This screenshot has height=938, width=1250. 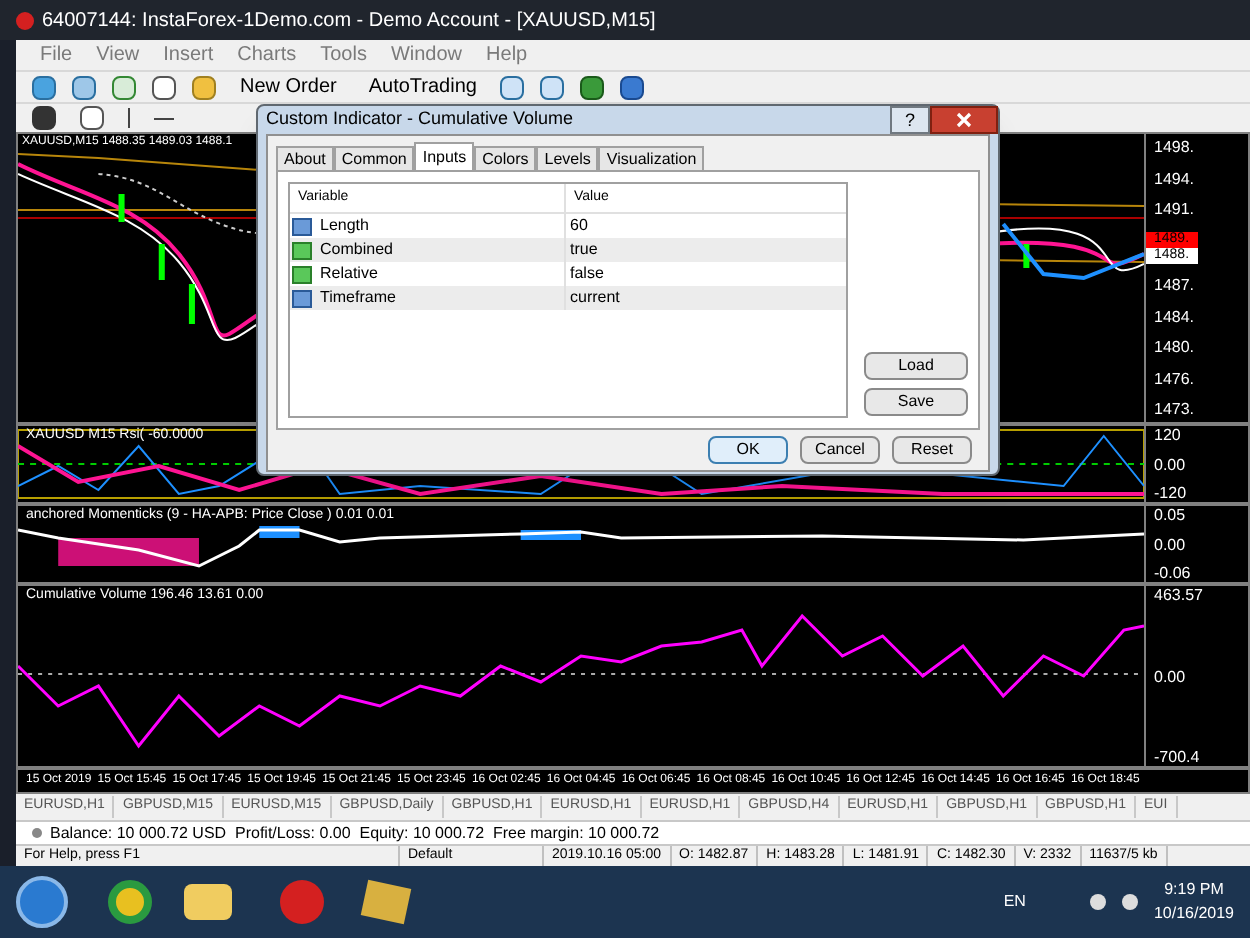 I want to click on scale-label: 120, so click(x=1167, y=435).